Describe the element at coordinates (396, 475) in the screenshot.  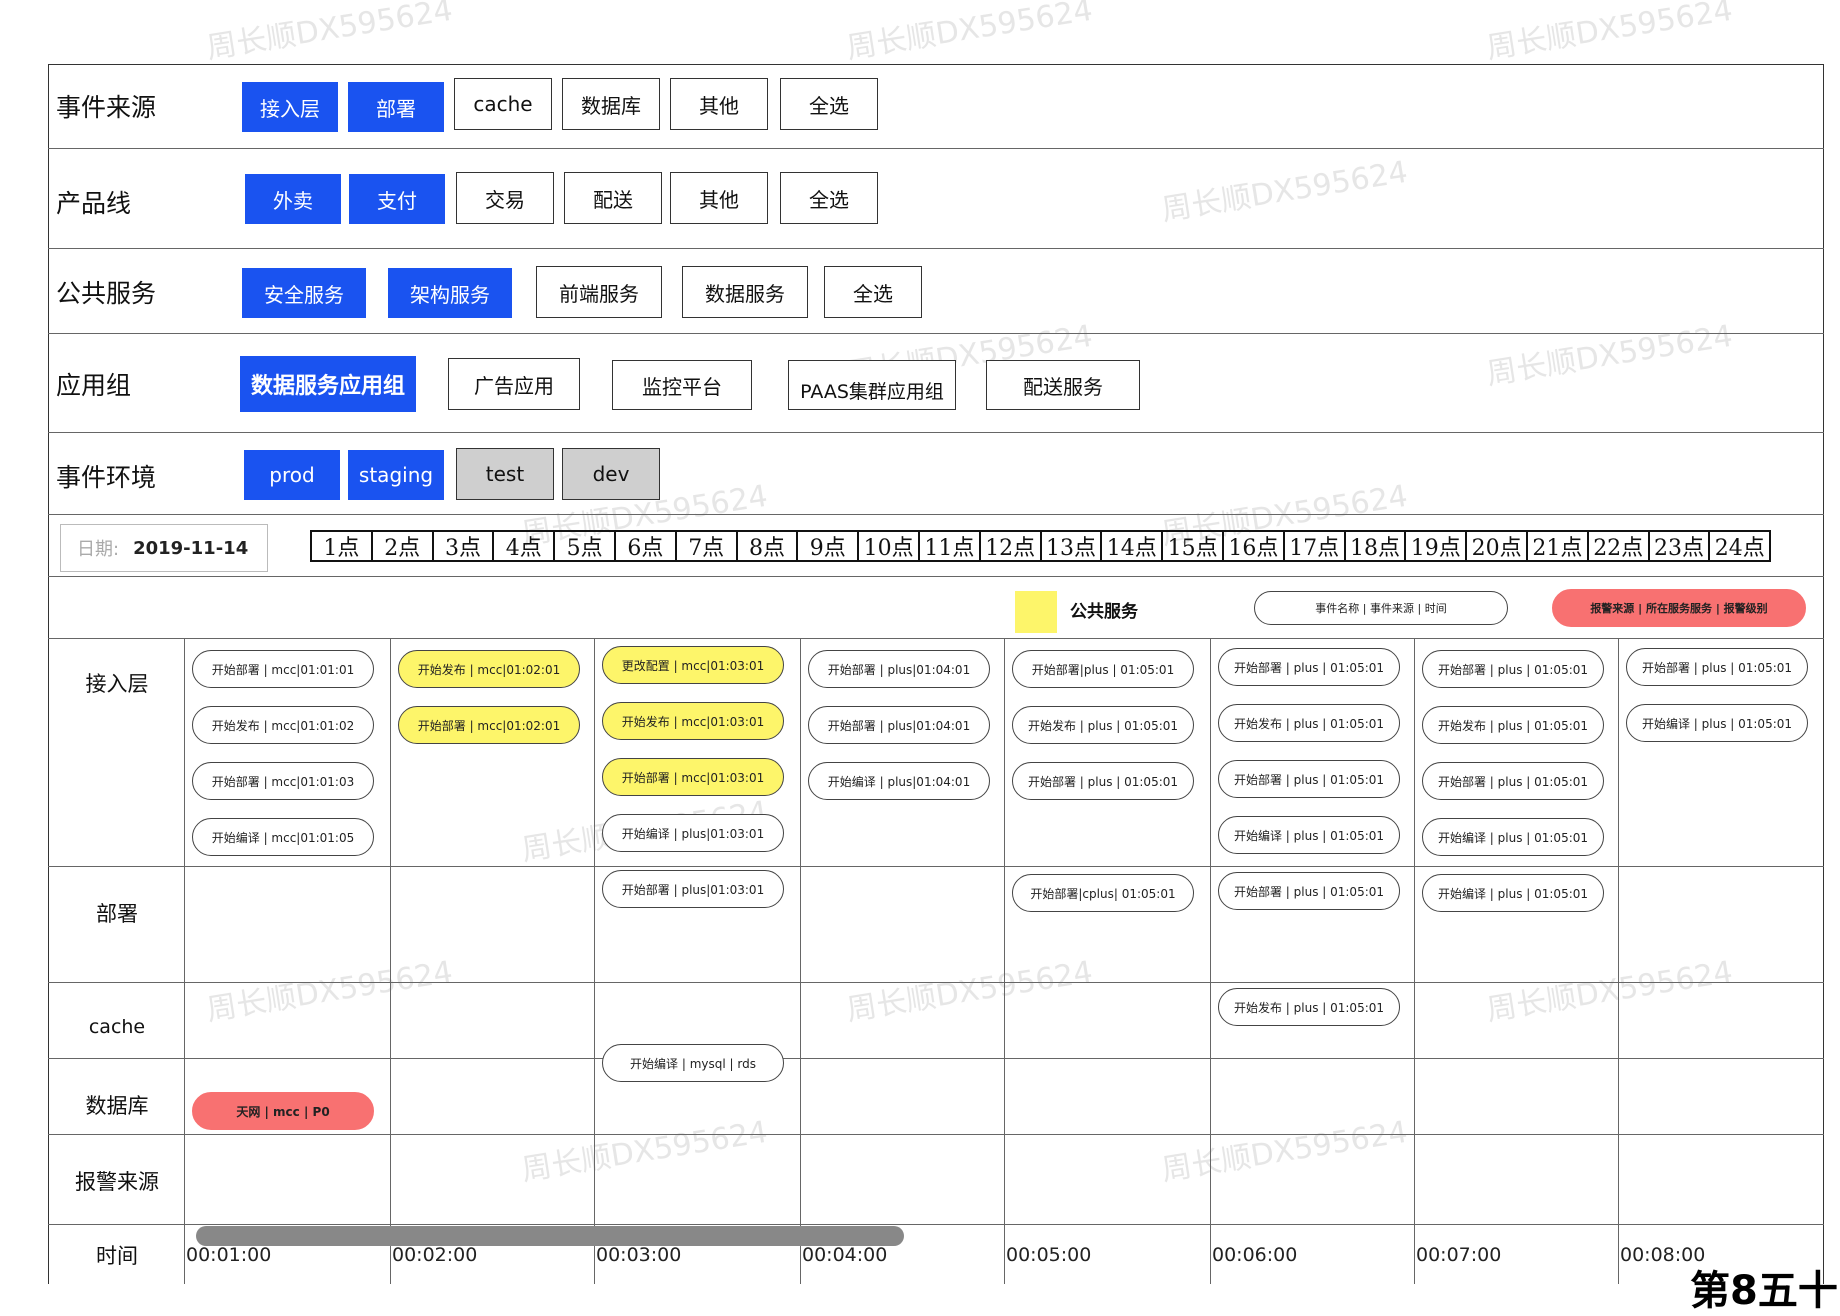
I see `filter-env-staging: staging` at that location.